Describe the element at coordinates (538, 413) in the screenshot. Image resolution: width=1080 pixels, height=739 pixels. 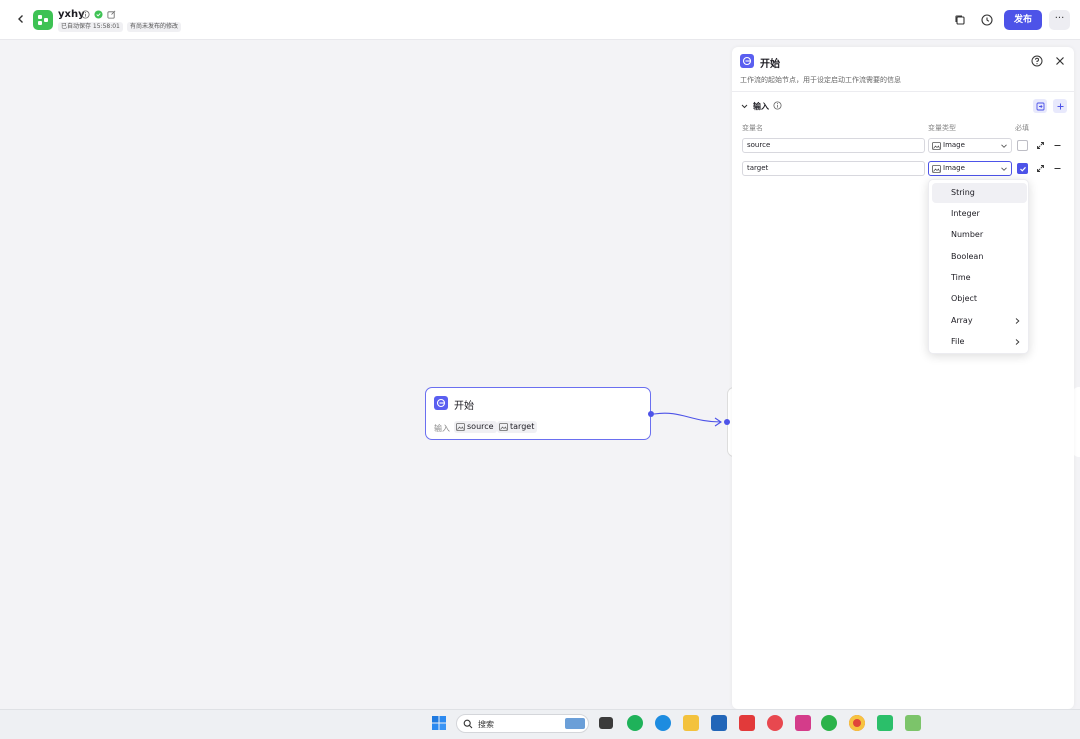
I see `start-node: 开始 输入 source target` at that location.